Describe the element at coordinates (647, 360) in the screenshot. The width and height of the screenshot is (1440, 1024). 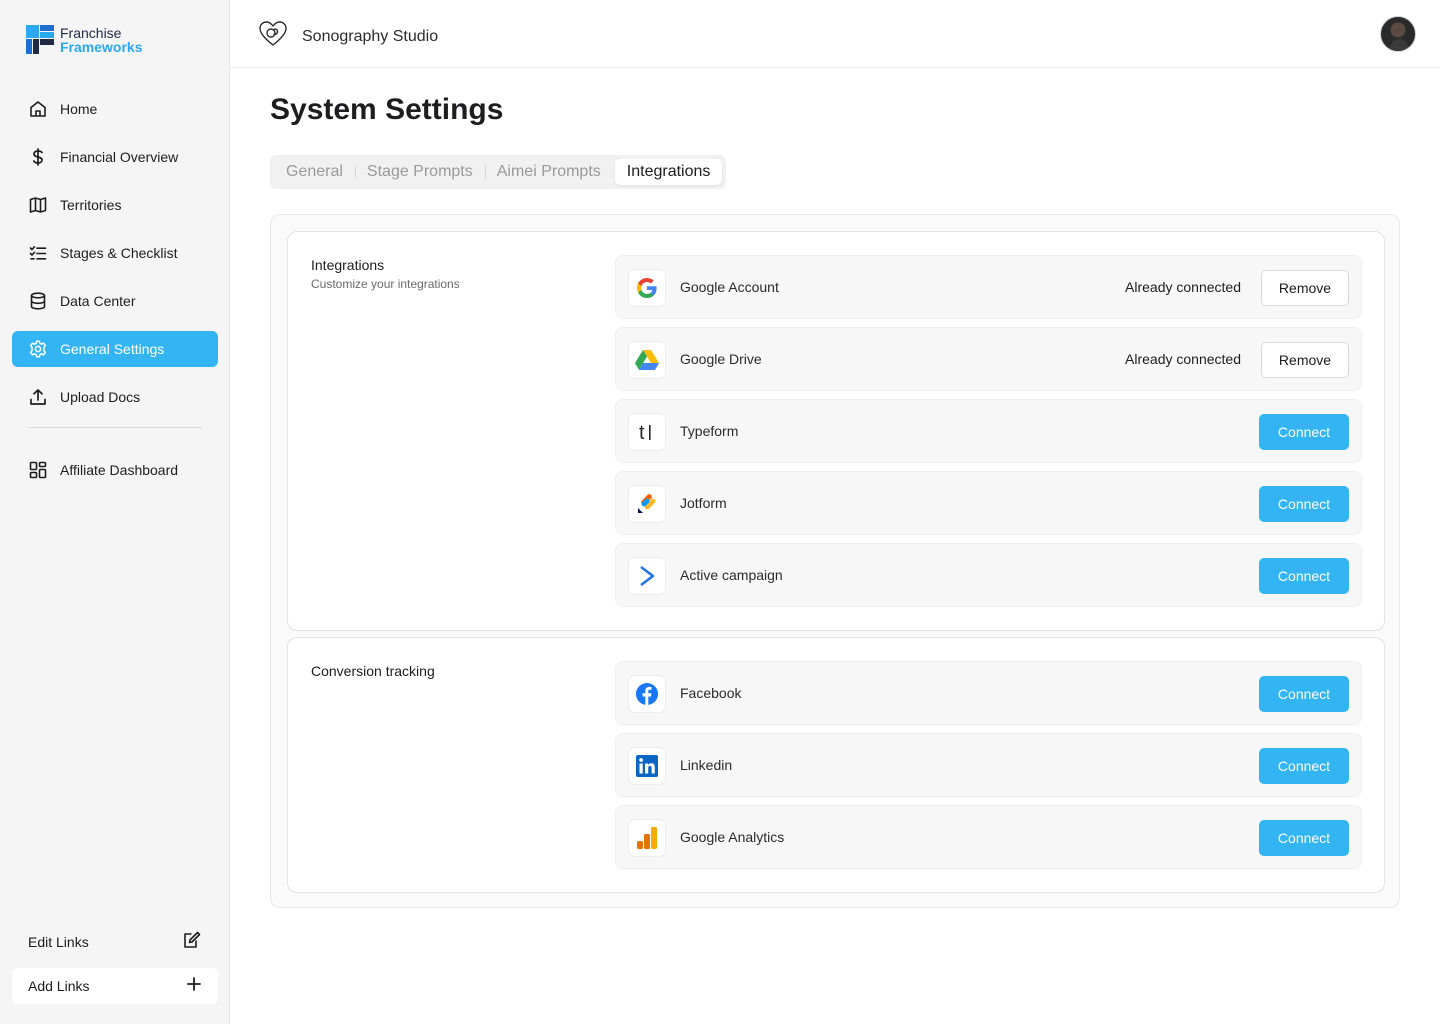
I see `google-drive-icon` at that location.